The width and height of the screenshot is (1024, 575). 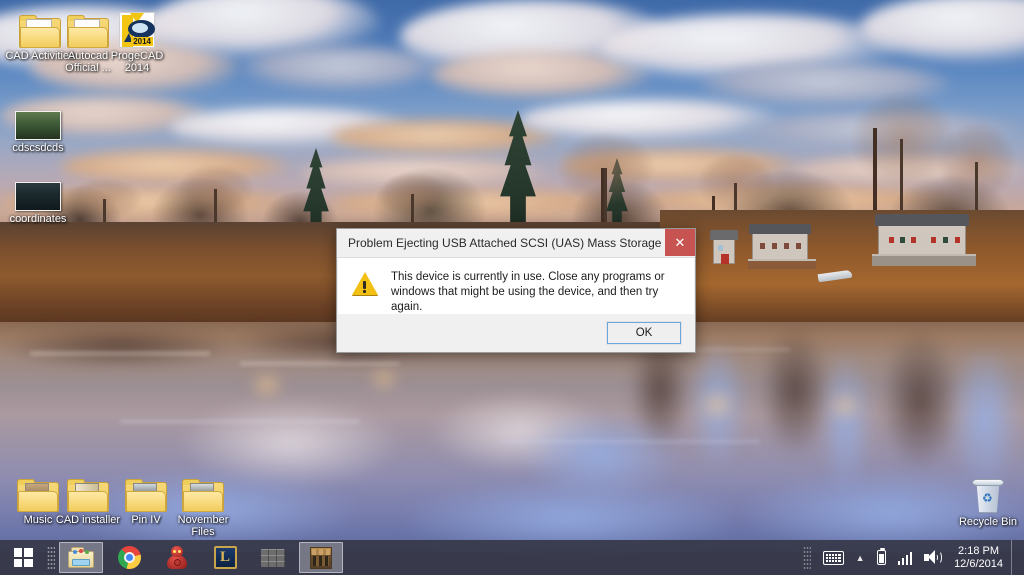 What do you see at coordinates (137, 62) in the screenshot?
I see `desktop-icon-label: ProgeCAD 2014` at bounding box center [137, 62].